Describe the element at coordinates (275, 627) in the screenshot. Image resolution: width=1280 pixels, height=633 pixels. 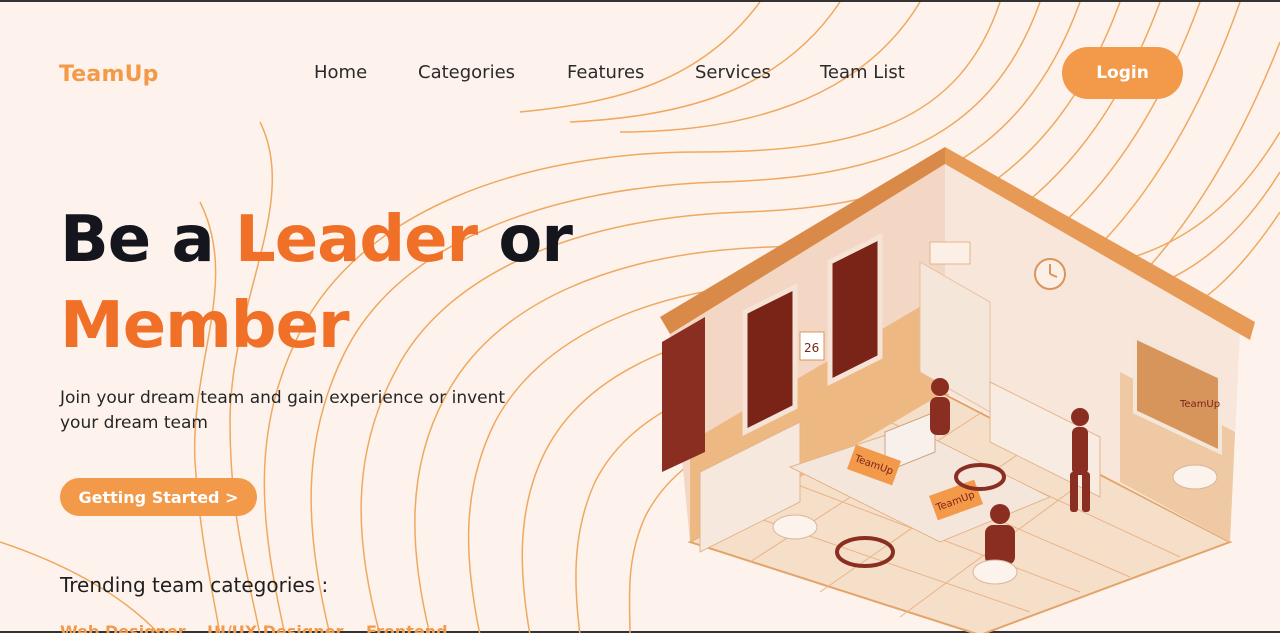
I see `tag-ui-ux-designer: UI/UX Designer` at that location.